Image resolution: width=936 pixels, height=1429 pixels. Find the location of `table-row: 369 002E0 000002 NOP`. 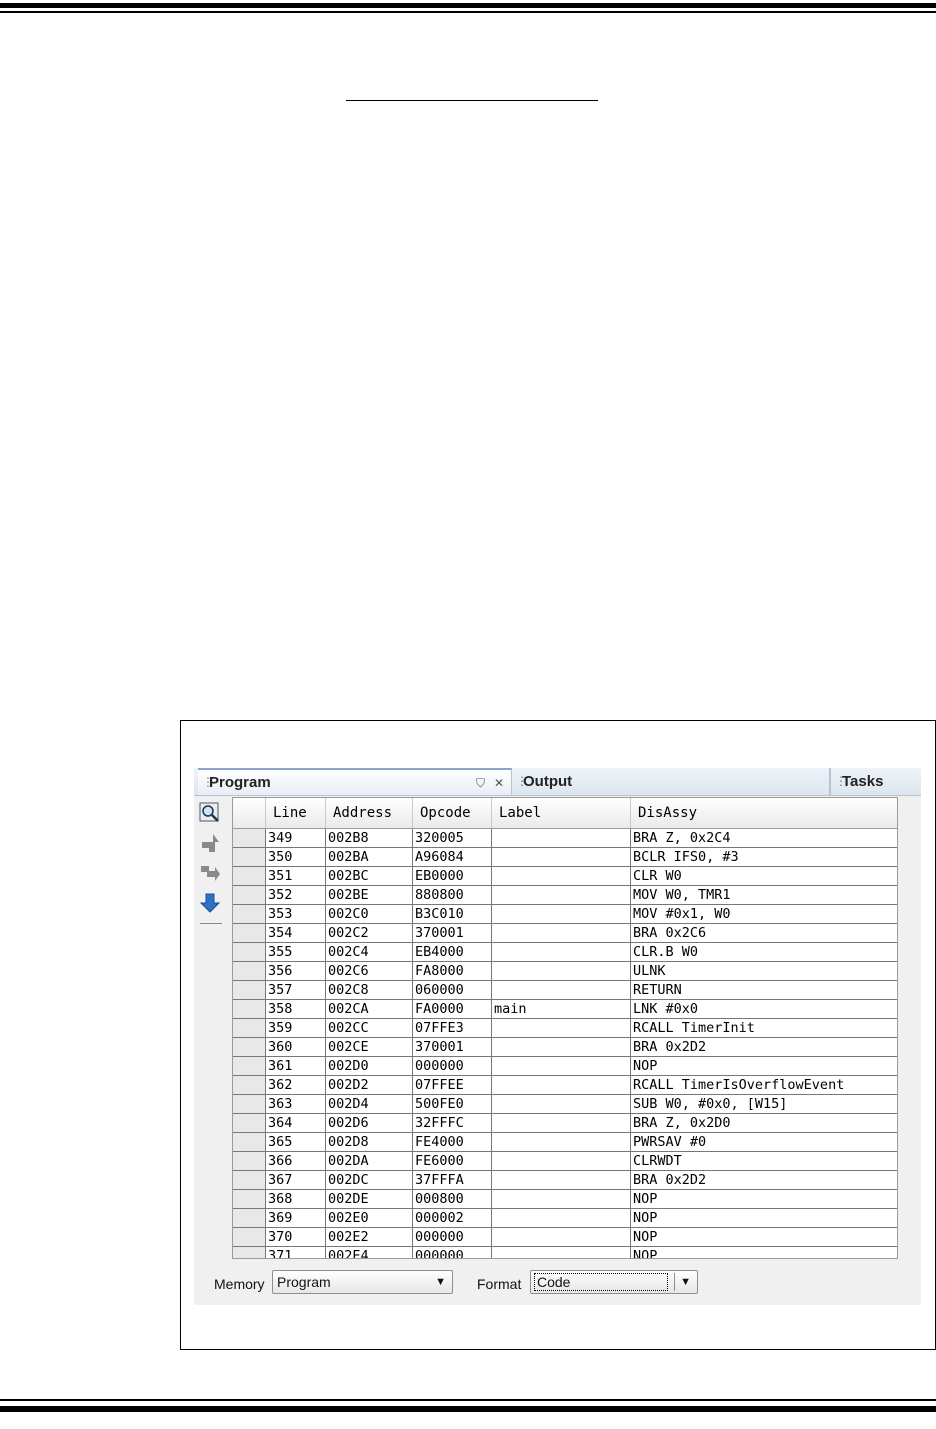

table-row: 369 002E0 000002 NOP is located at coordinates (565, 1218).